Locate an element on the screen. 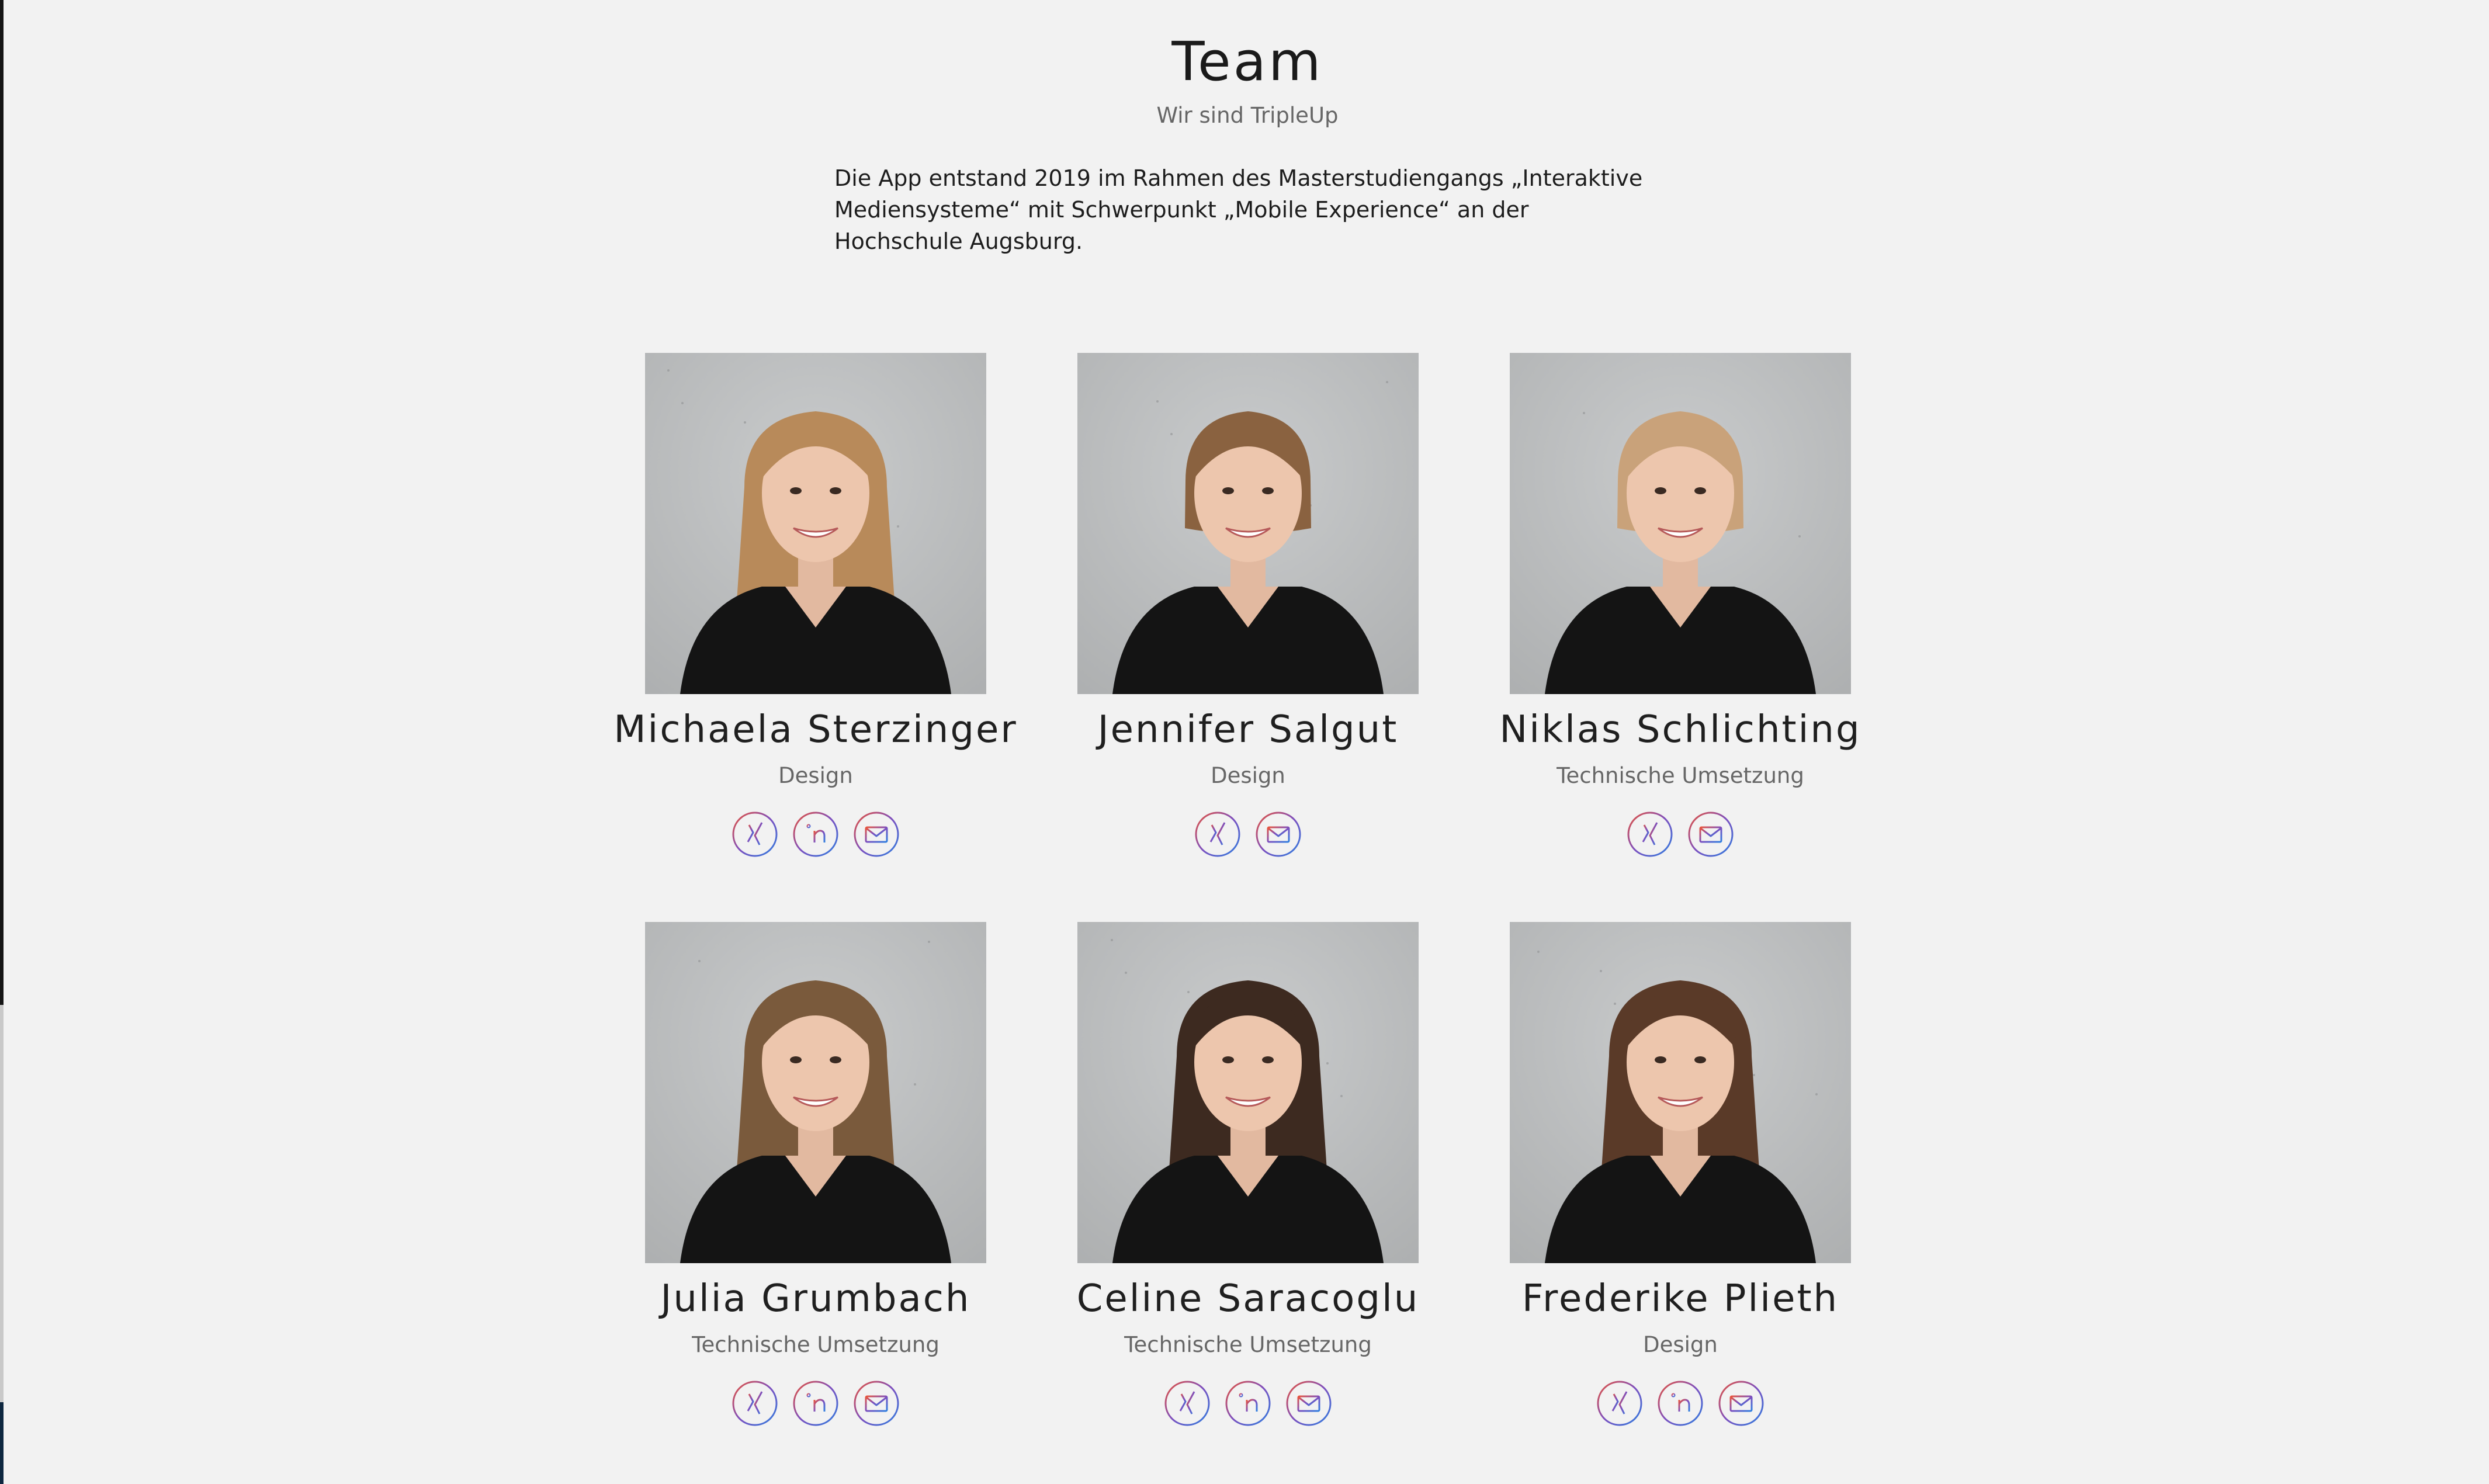  member-name: Michaela Sterzinger is located at coordinates (815, 729).